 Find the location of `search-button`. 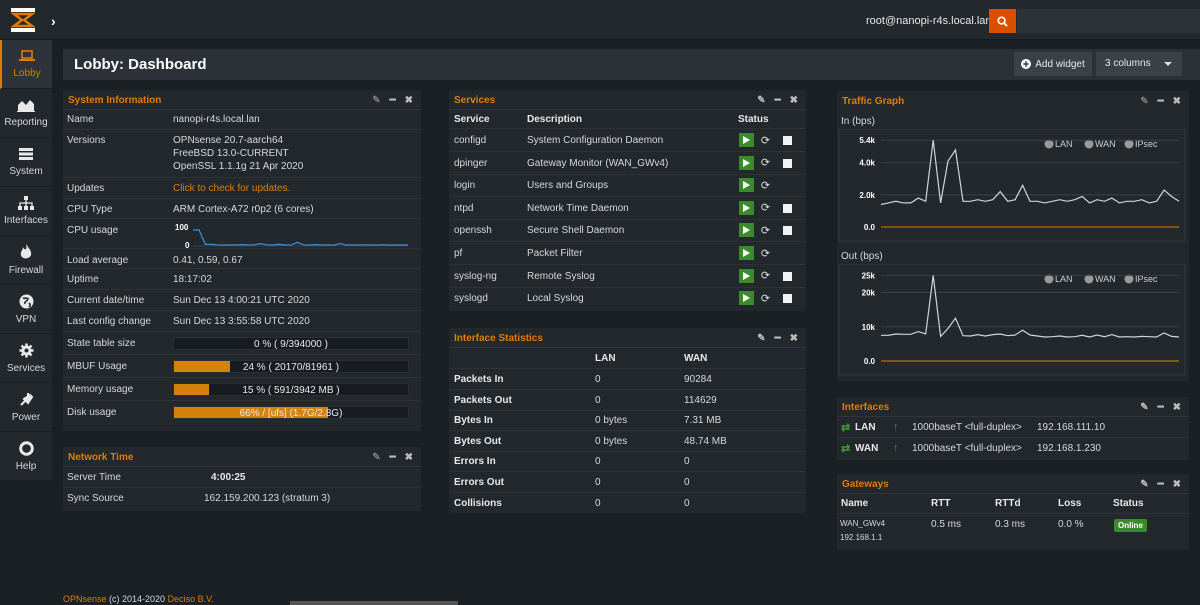

search-button is located at coordinates (1002, 21).